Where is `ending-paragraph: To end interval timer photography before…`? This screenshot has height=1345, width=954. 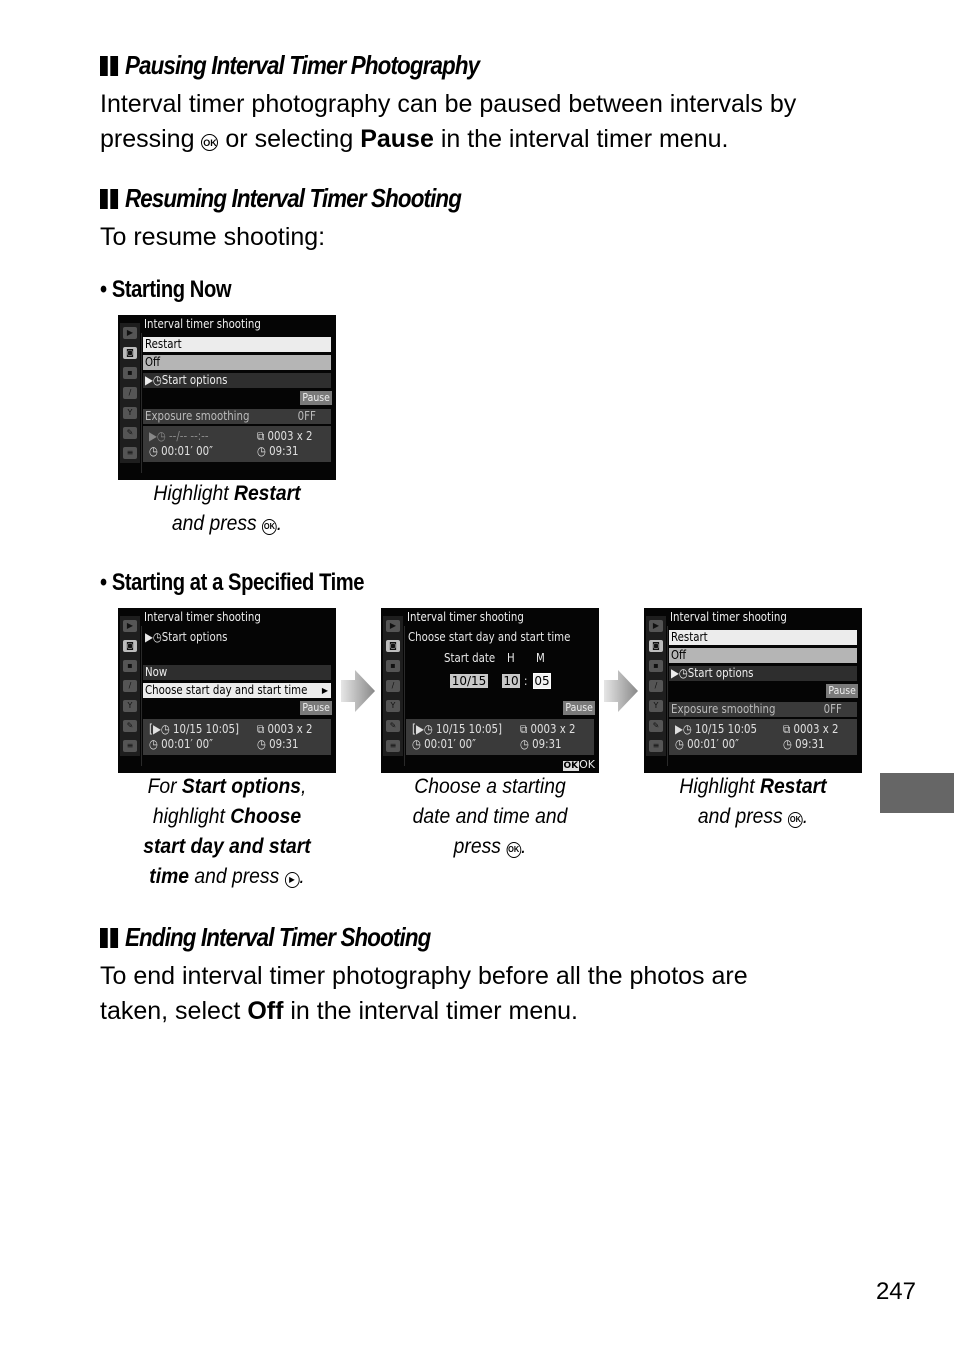
ending-paragraph: To end interval timer photography before… is located at coordinates (424, 993).